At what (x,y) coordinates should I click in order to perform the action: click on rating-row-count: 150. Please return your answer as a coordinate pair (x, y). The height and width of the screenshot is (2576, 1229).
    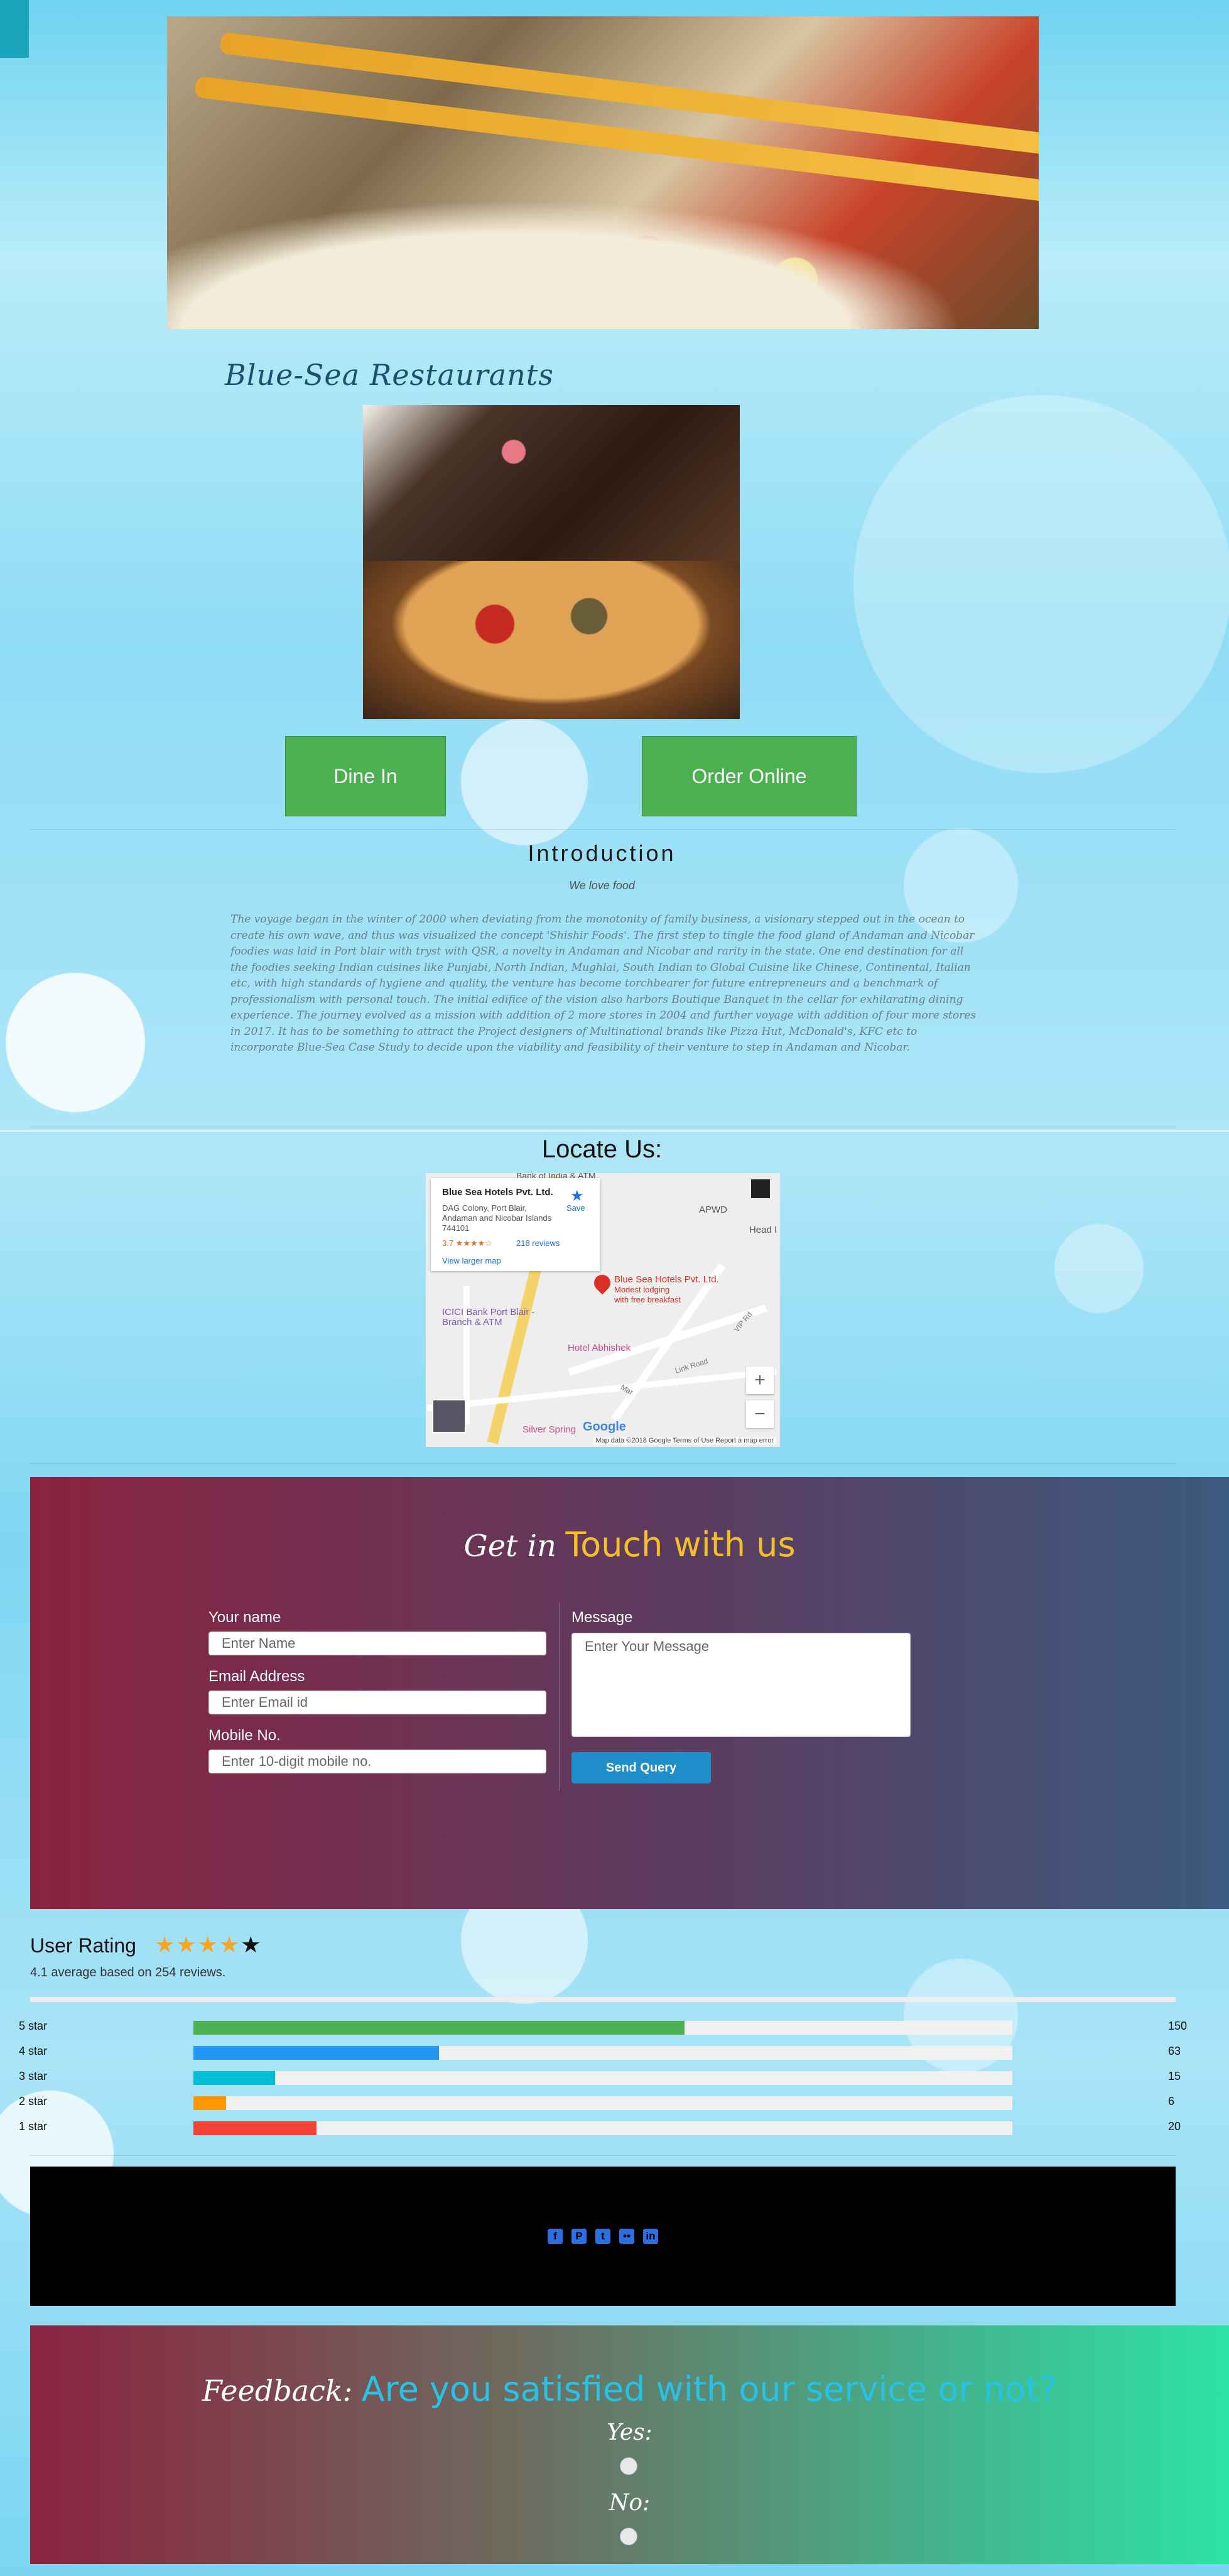
    Looking at the image, I should click on (1178, 2026).